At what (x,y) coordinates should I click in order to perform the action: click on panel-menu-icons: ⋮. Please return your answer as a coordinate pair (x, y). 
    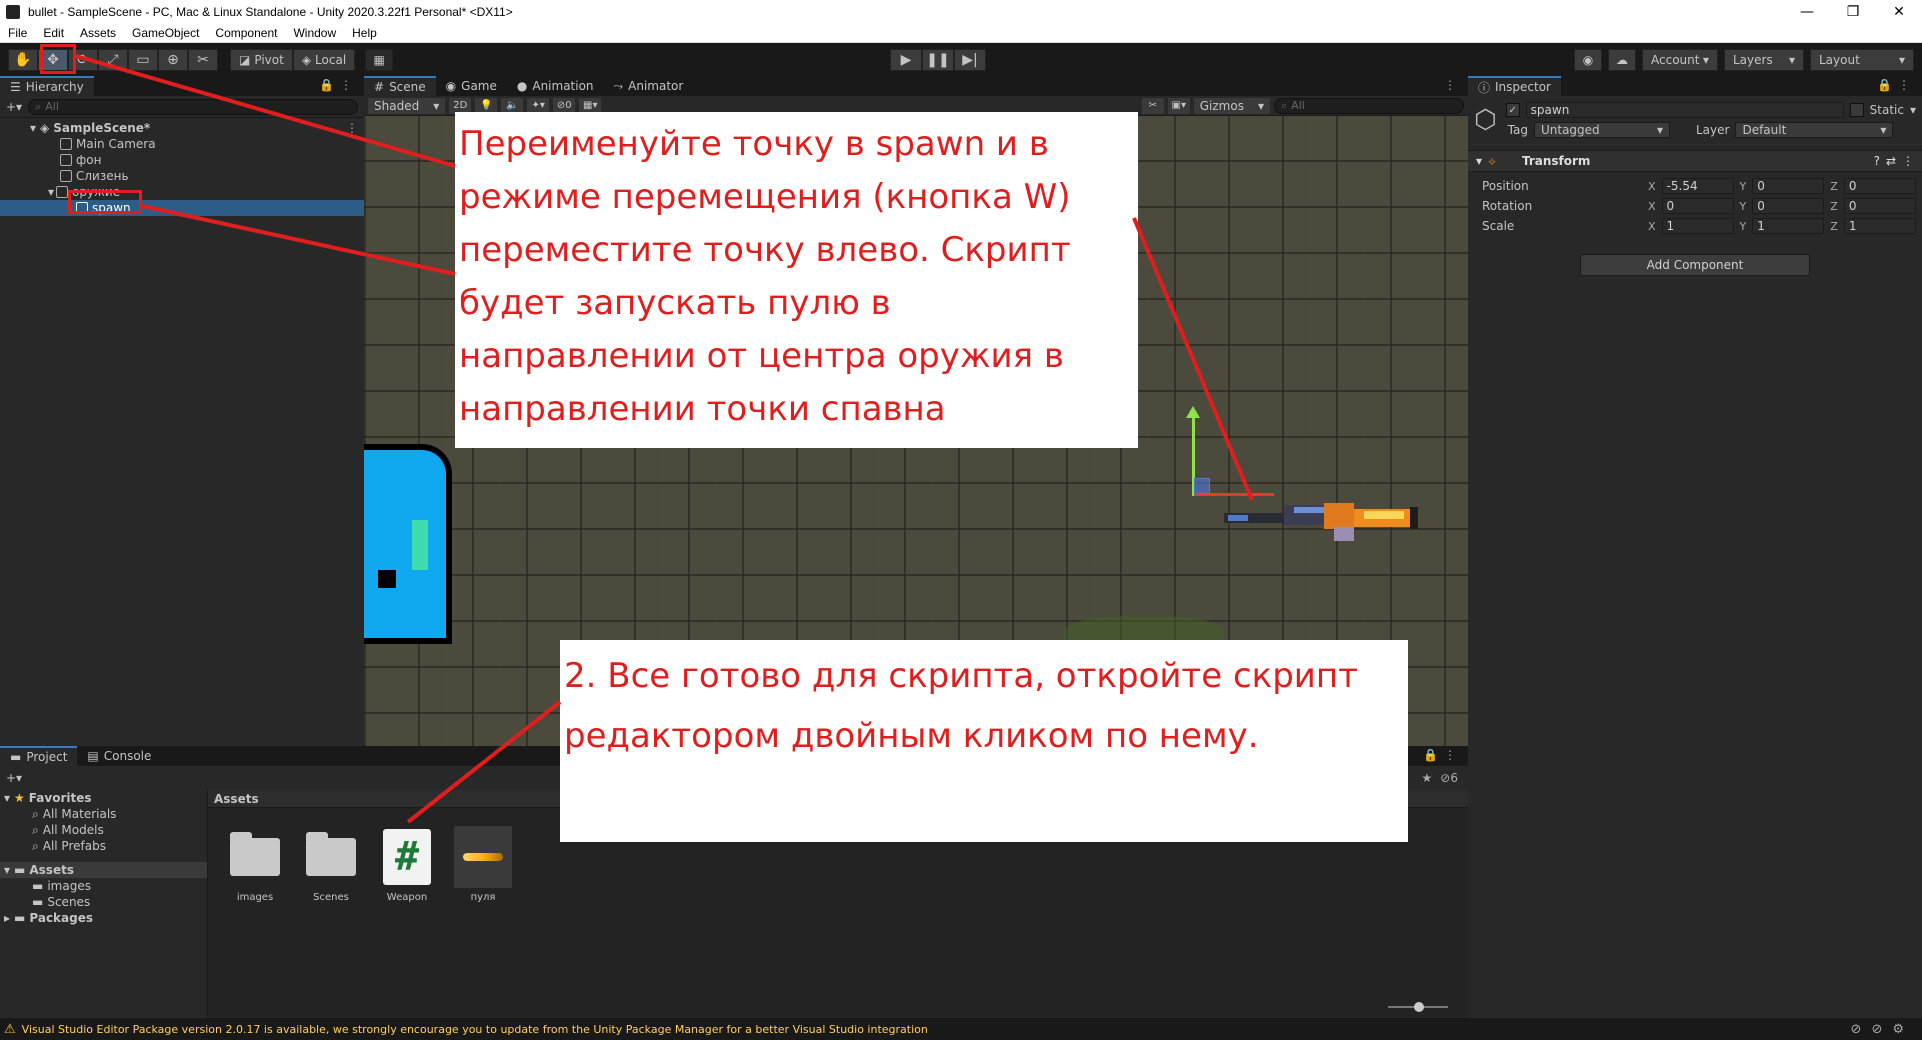
    Looking at the image, I should click on (1453, 85).